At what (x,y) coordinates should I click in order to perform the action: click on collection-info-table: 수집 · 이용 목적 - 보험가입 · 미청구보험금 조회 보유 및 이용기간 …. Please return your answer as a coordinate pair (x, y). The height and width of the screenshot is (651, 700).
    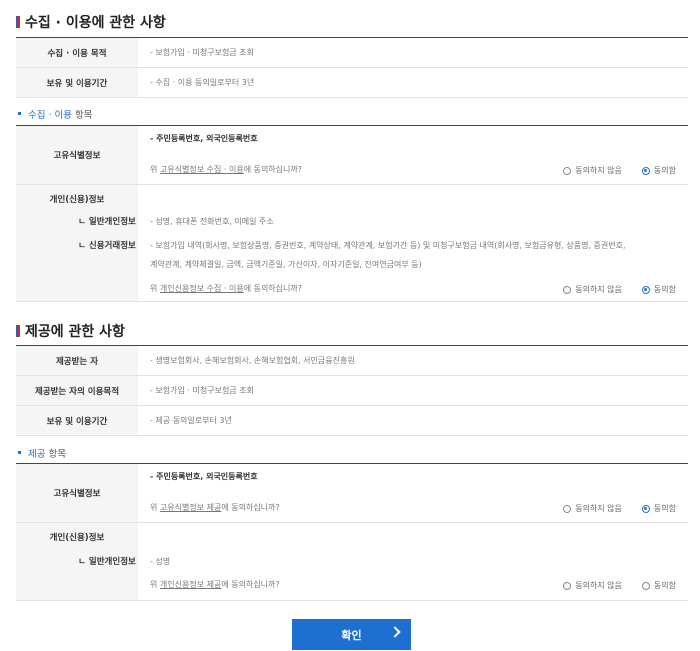
    Looking at the image, I should click on (352, 67).